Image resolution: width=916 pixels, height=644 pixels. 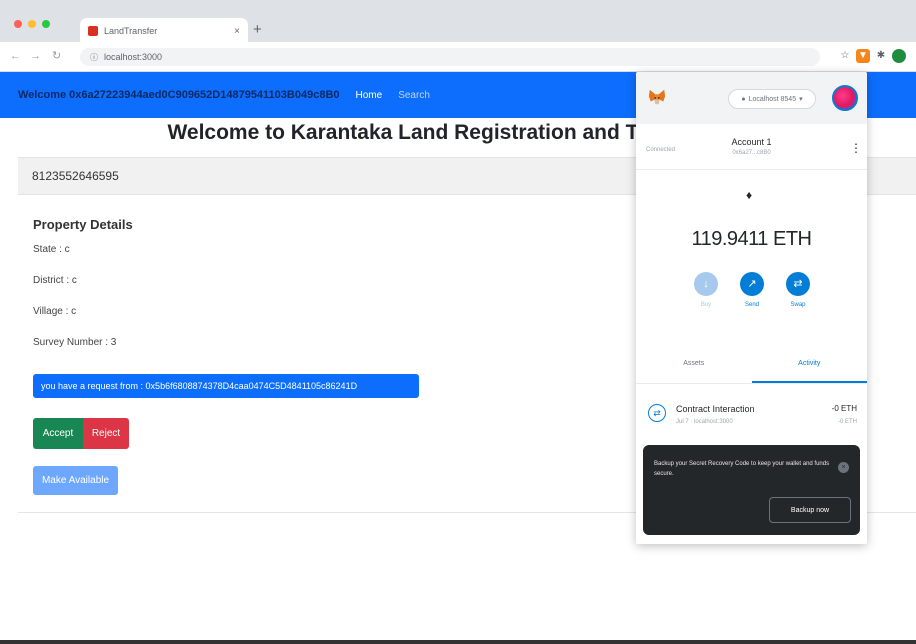 I want to click on id-number: 8123552646595, so click(x=75, y=176).